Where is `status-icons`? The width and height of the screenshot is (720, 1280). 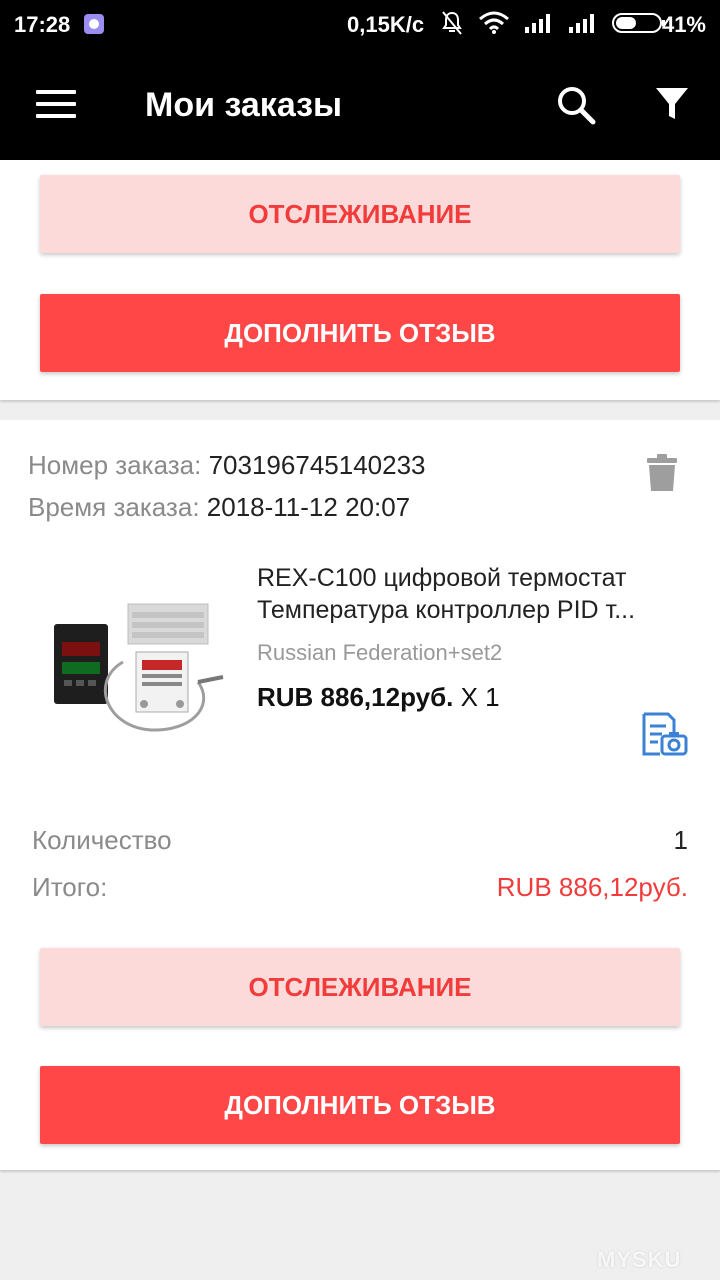 status-icons is located at coordinates (553, 23).